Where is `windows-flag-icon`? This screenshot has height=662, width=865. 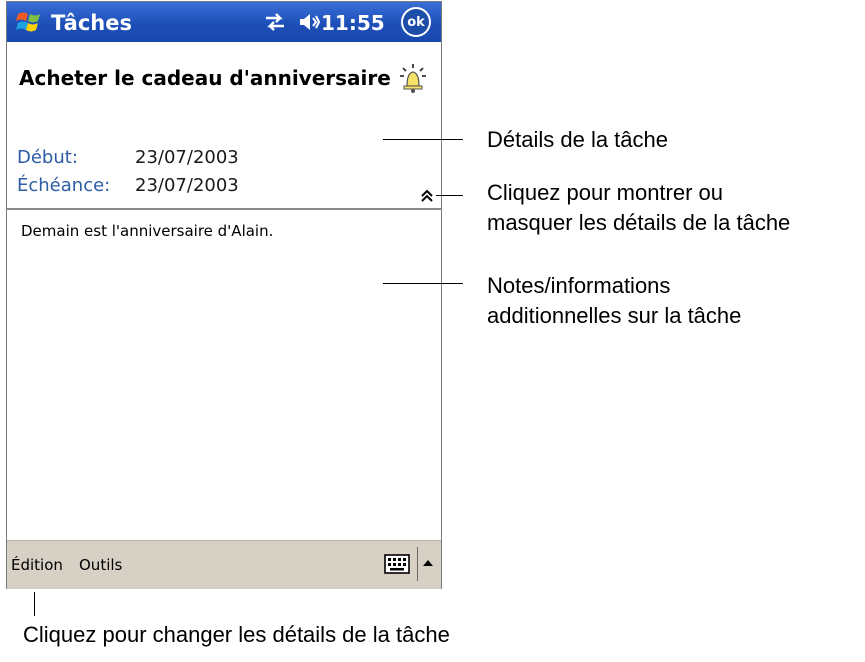
windows-flag-icon is located at coordinates (28, 22).